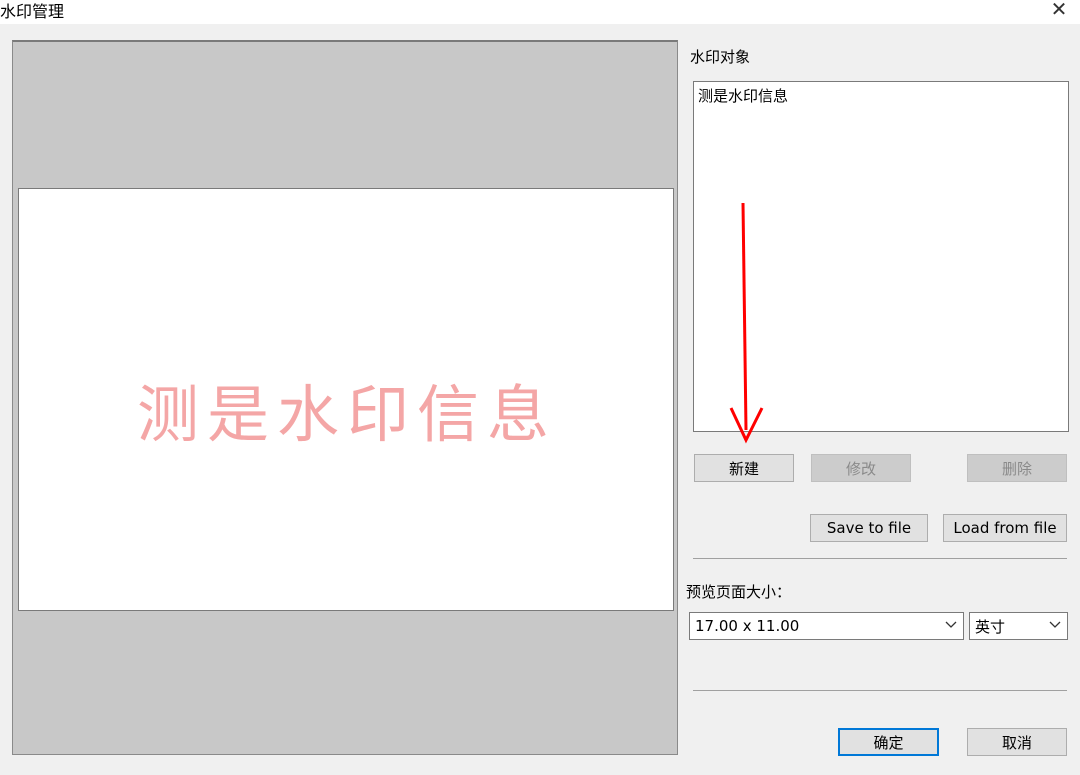  What do you see at coordinates (826, 626) in the screenshot?
I see `page-size-select: 17.00 x 11.00` at bounding box center [826, 626].